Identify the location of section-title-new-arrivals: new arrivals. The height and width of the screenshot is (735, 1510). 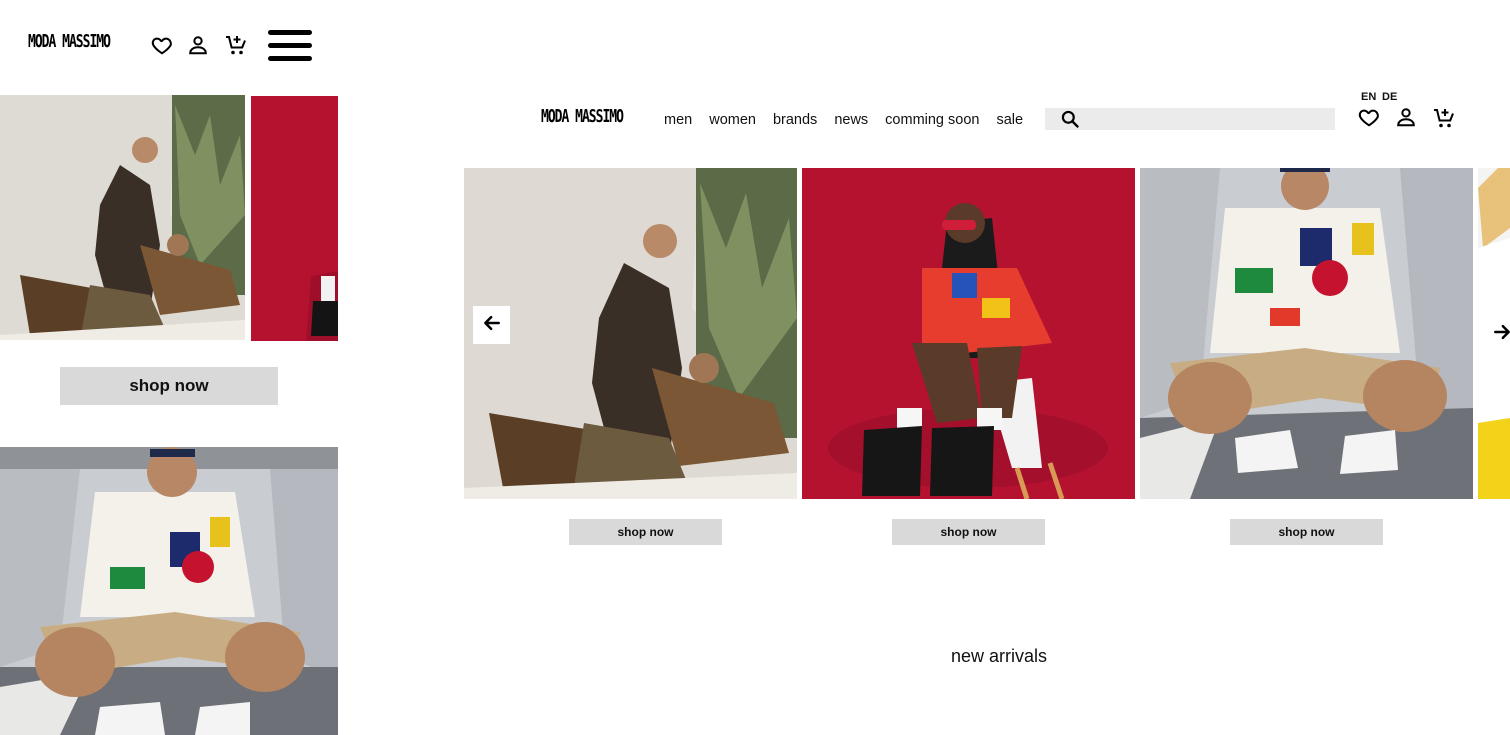
(999, 656).